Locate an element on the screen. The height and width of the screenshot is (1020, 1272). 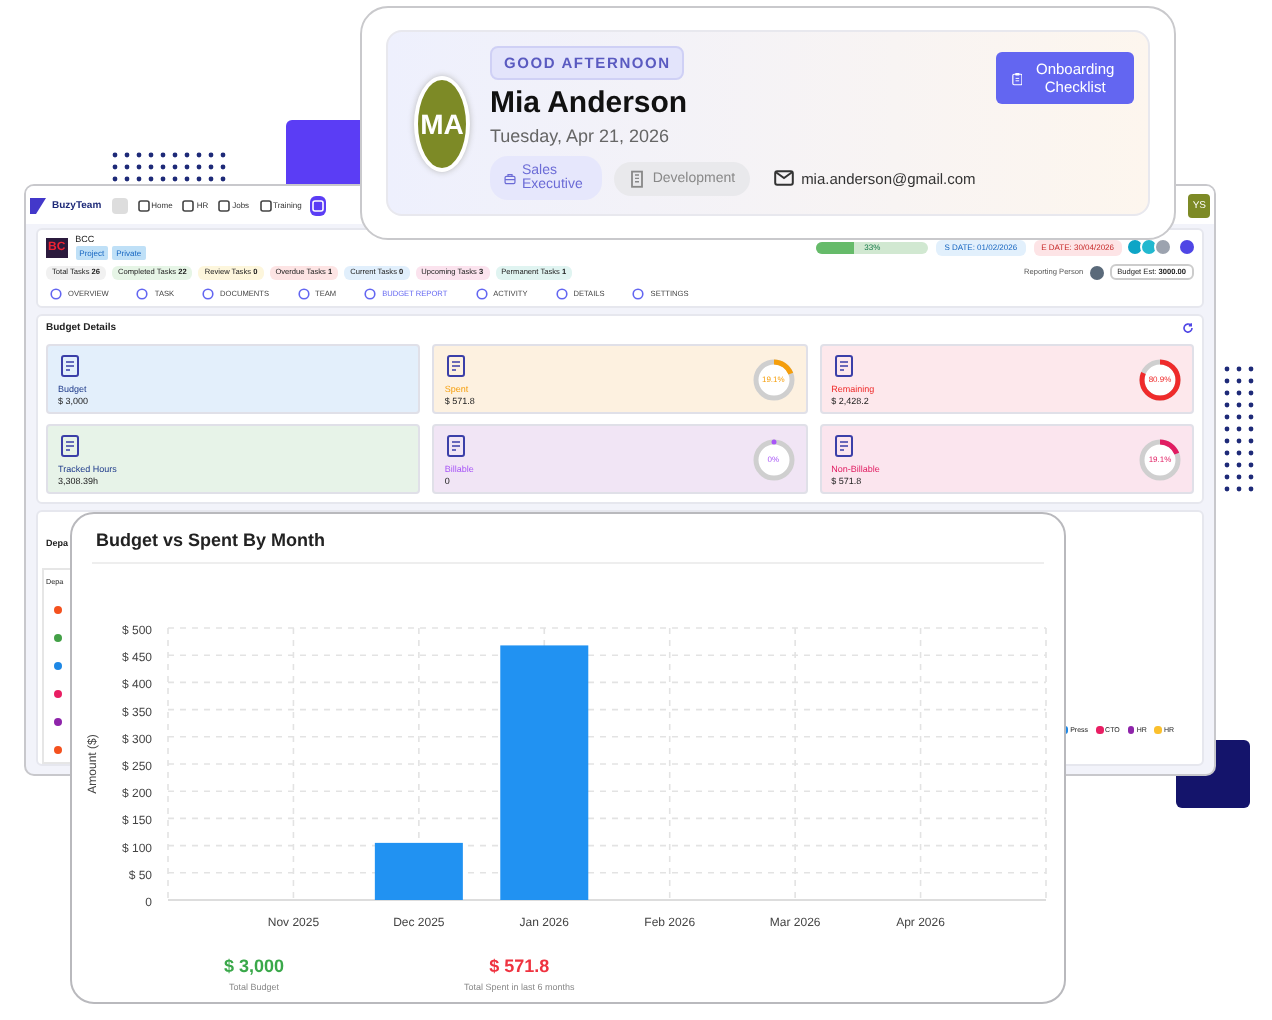
add-member-icon is located at coordinates (1187, 247).